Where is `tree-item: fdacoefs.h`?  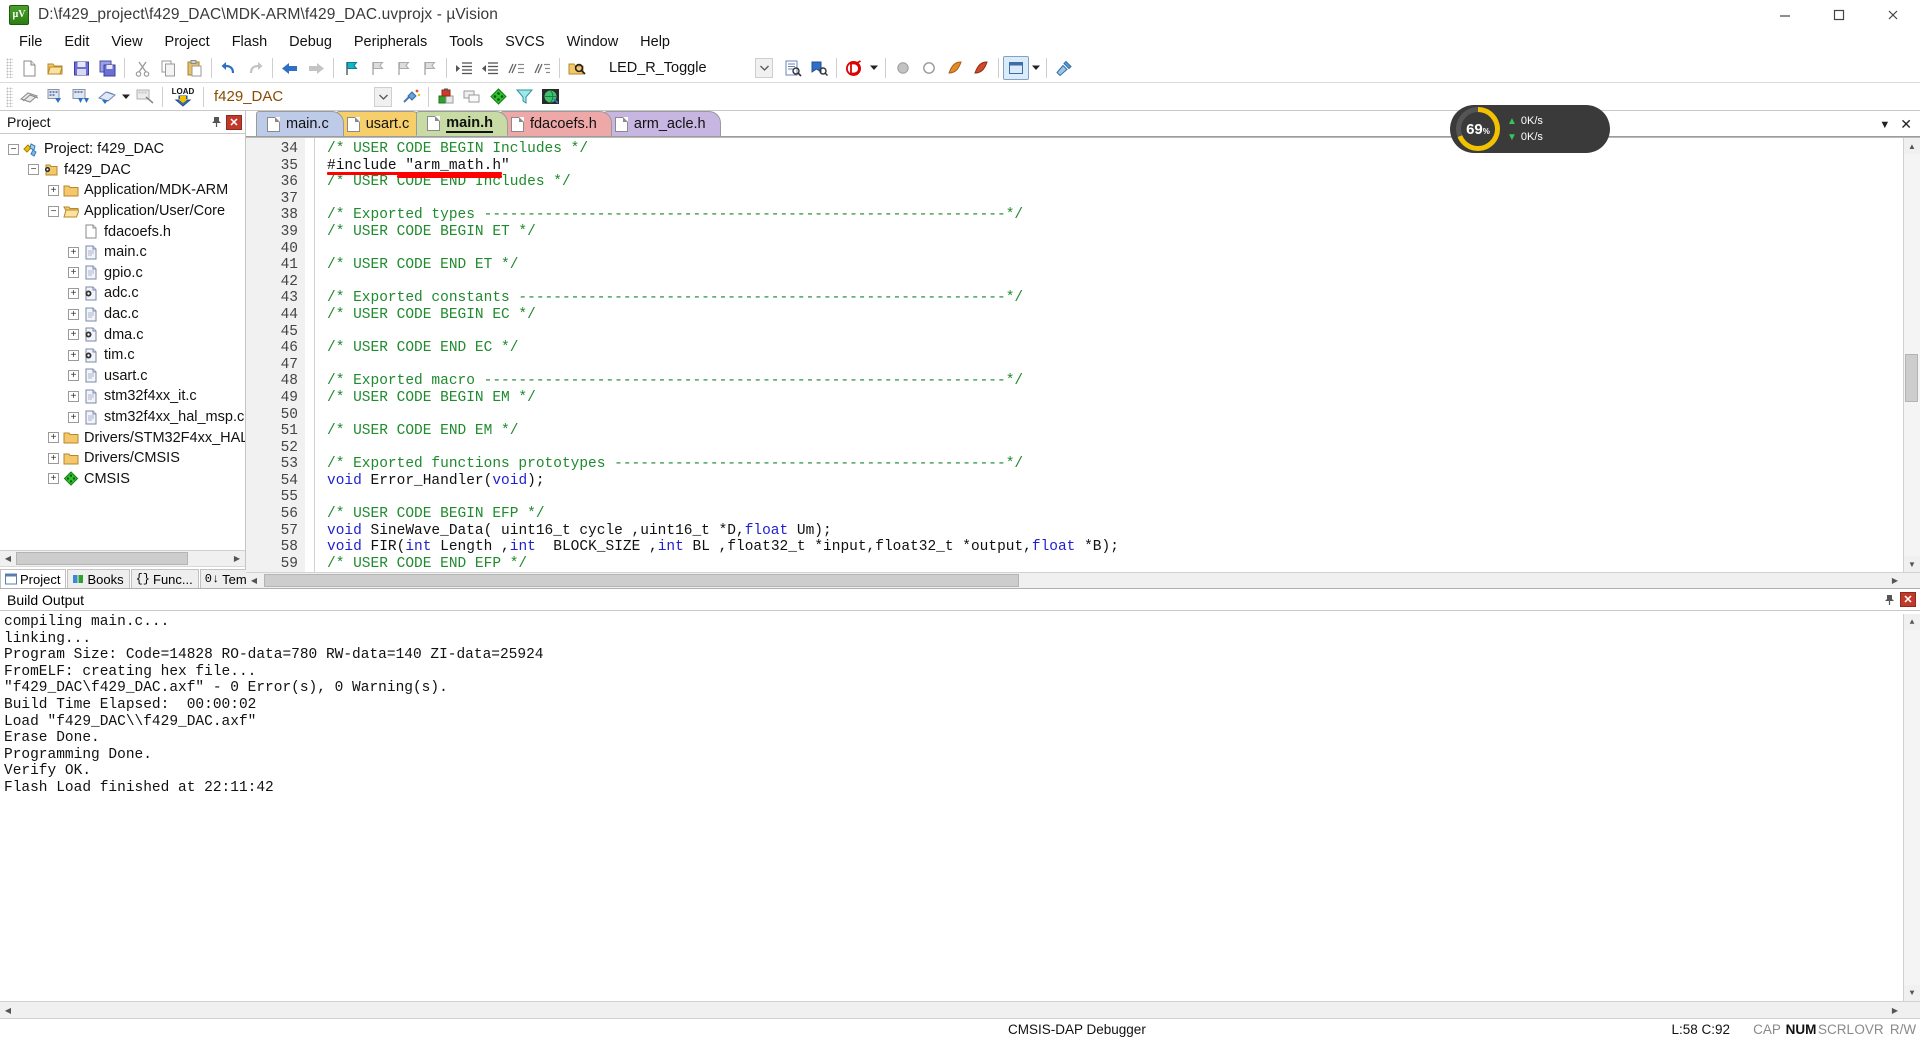 tree-item: fdacoefs.h is located at coordinates (122, 231).